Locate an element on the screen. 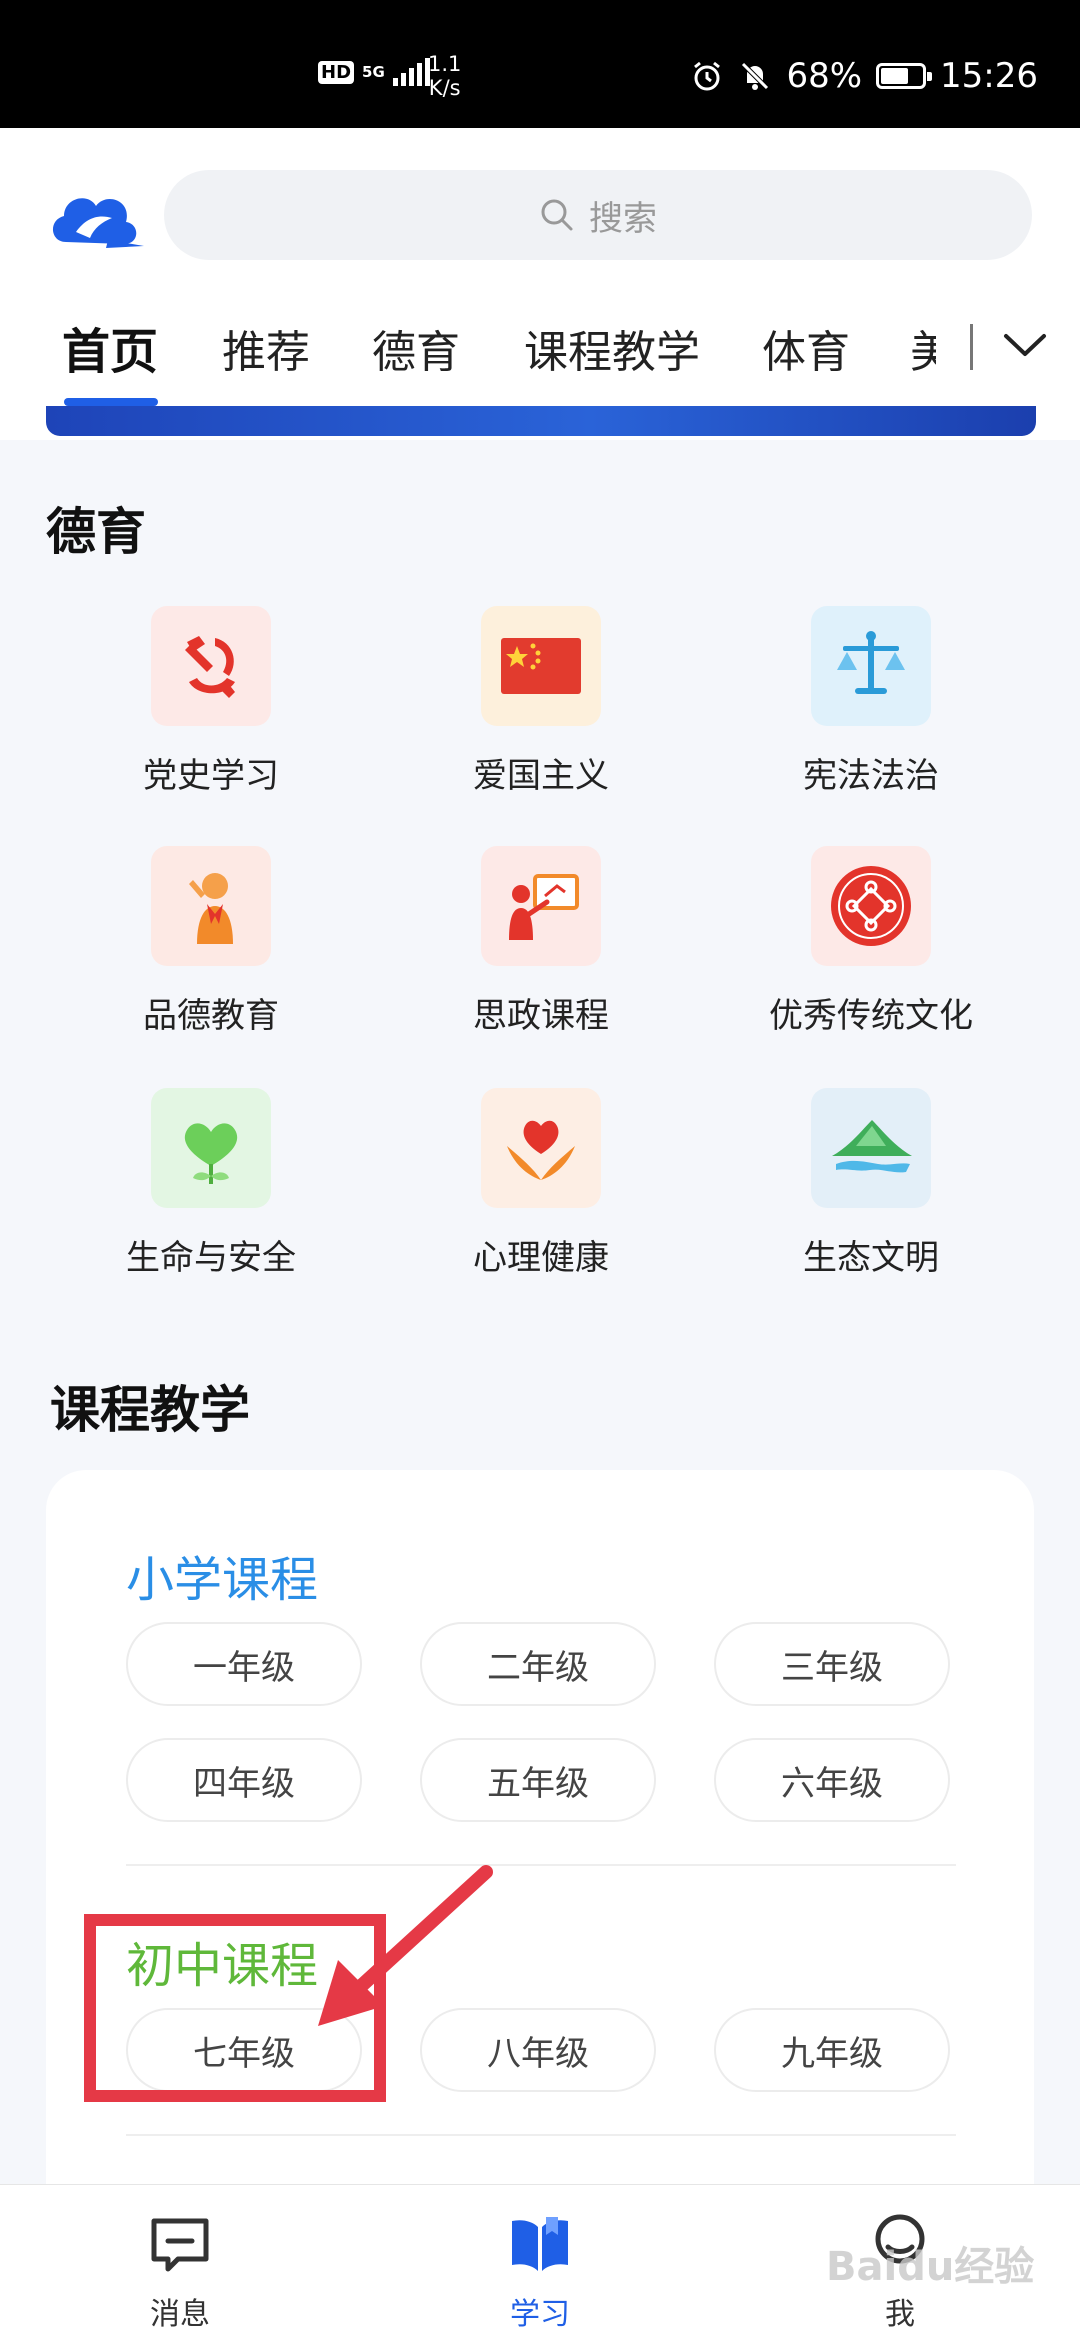 The image size is (1080, 2341). tab-arts: 美 is located at coordinates (923, 348).